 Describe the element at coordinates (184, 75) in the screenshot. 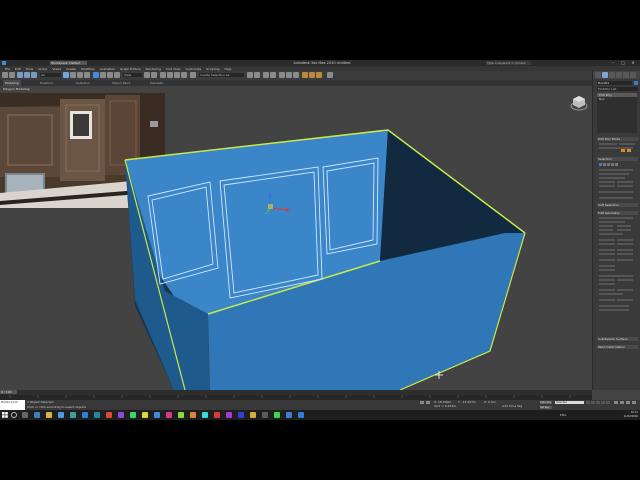

I see `spinner-snap-icon` at that location.